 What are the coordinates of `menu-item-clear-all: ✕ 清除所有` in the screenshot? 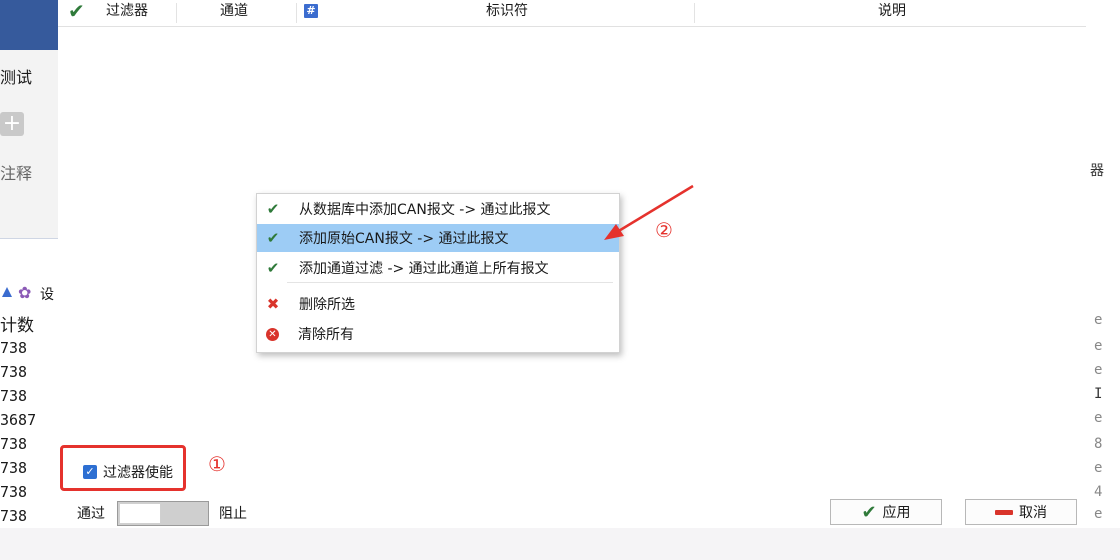 It's located at (438, 334).